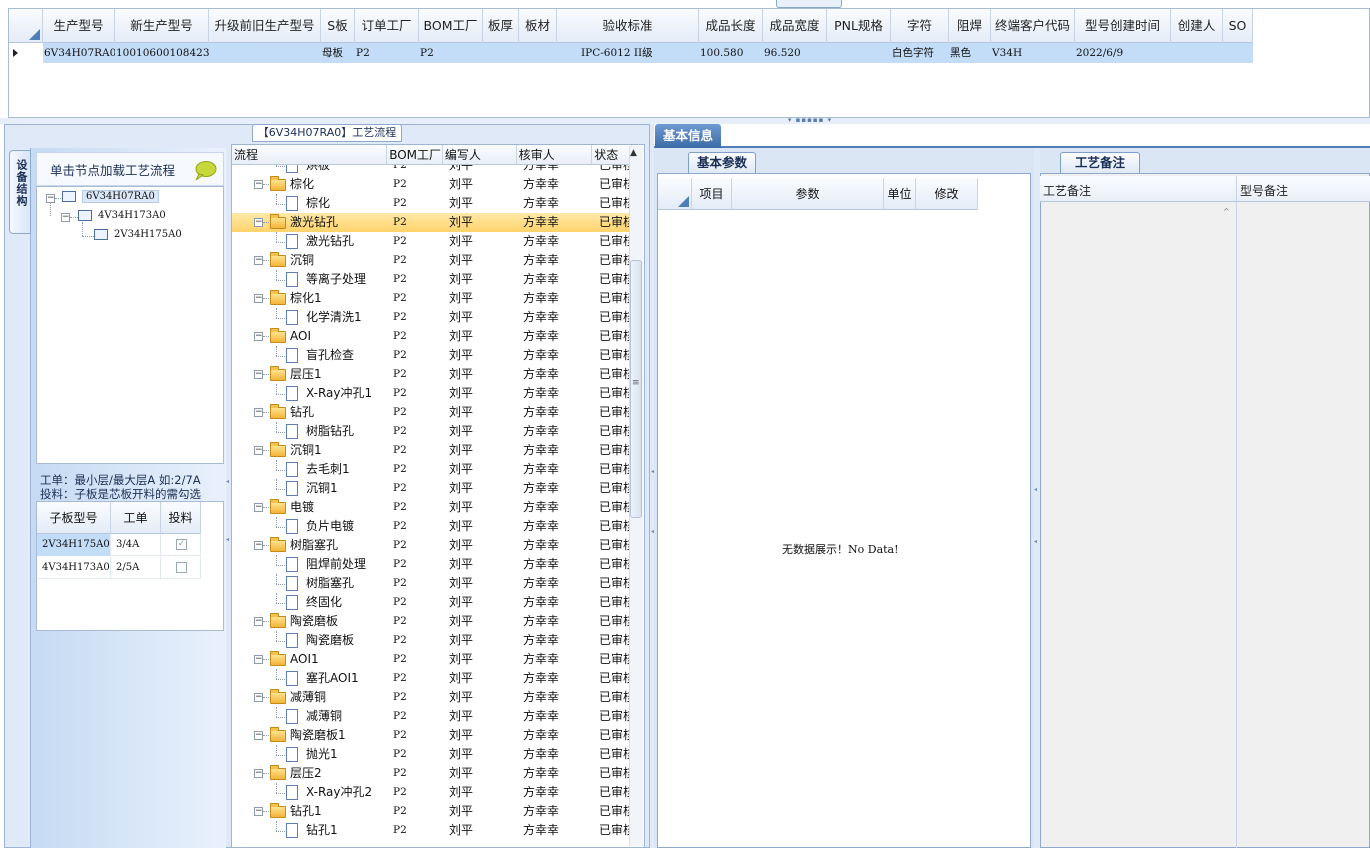 The width and height of the screenshot is (1370, 848). Describe the element at coordinates (431, 469) in the screenshot. I see `process-row: 去毛刺1 P2 刘平 方幸幸 已审核` at that location.